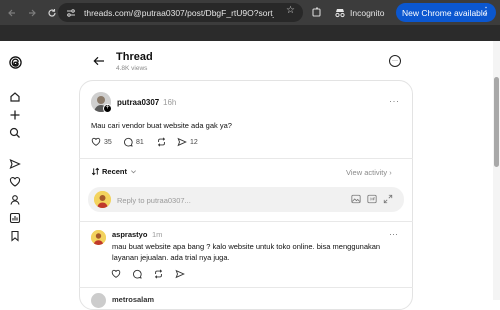 The width and height of the screenshot is (500, 310). I want to click on search-icon, so click(15, 133).